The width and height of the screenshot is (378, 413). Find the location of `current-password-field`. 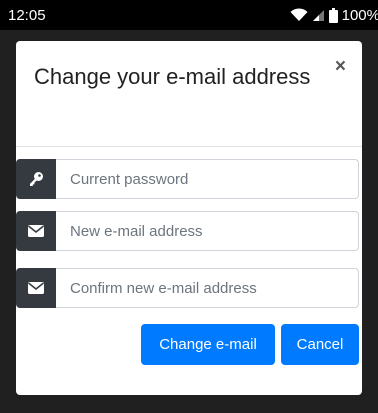

current-password-field is located at coordinates (187, 179).